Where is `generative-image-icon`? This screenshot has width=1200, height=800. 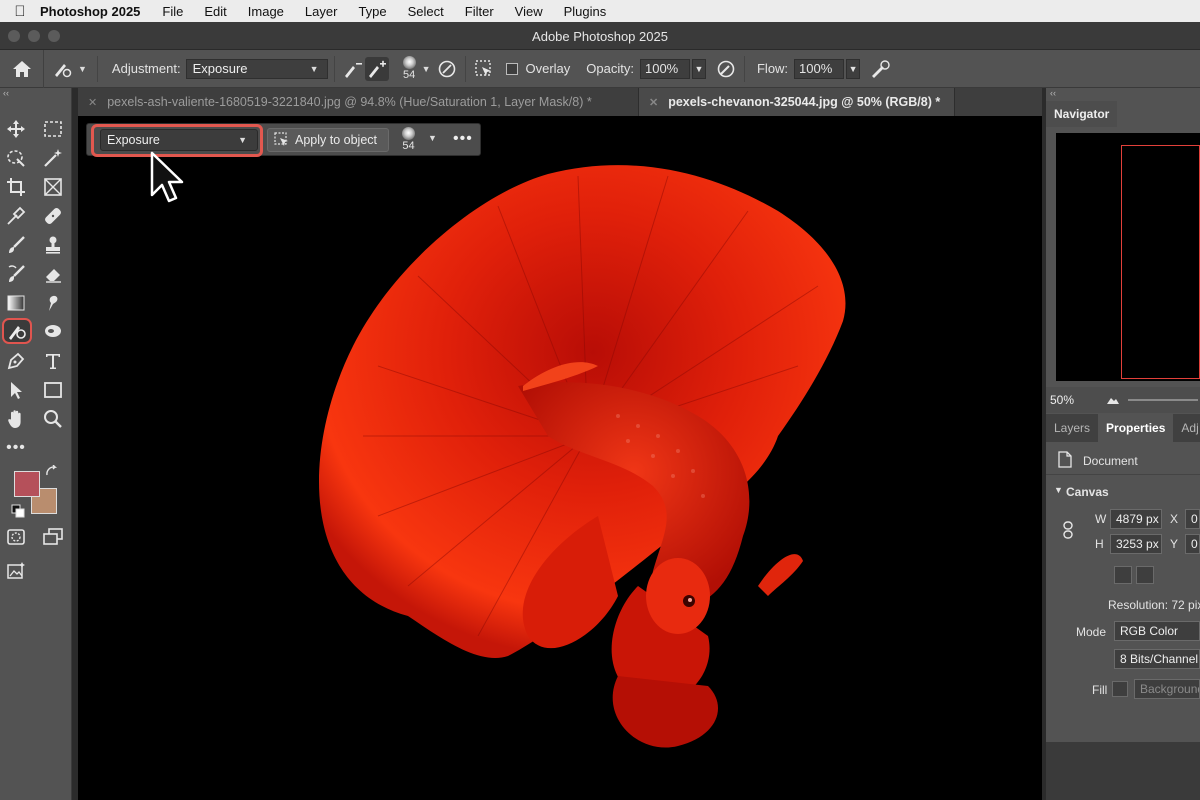
generative-image-icon is located at coordinates (16, 571).